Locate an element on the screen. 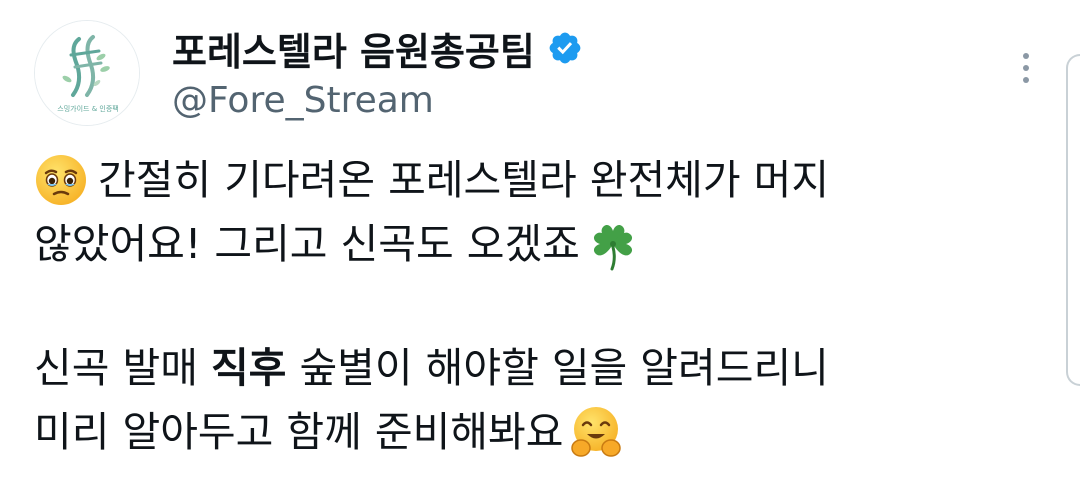  face-holding-back-tears-icon is located at coordinates (61, 180).